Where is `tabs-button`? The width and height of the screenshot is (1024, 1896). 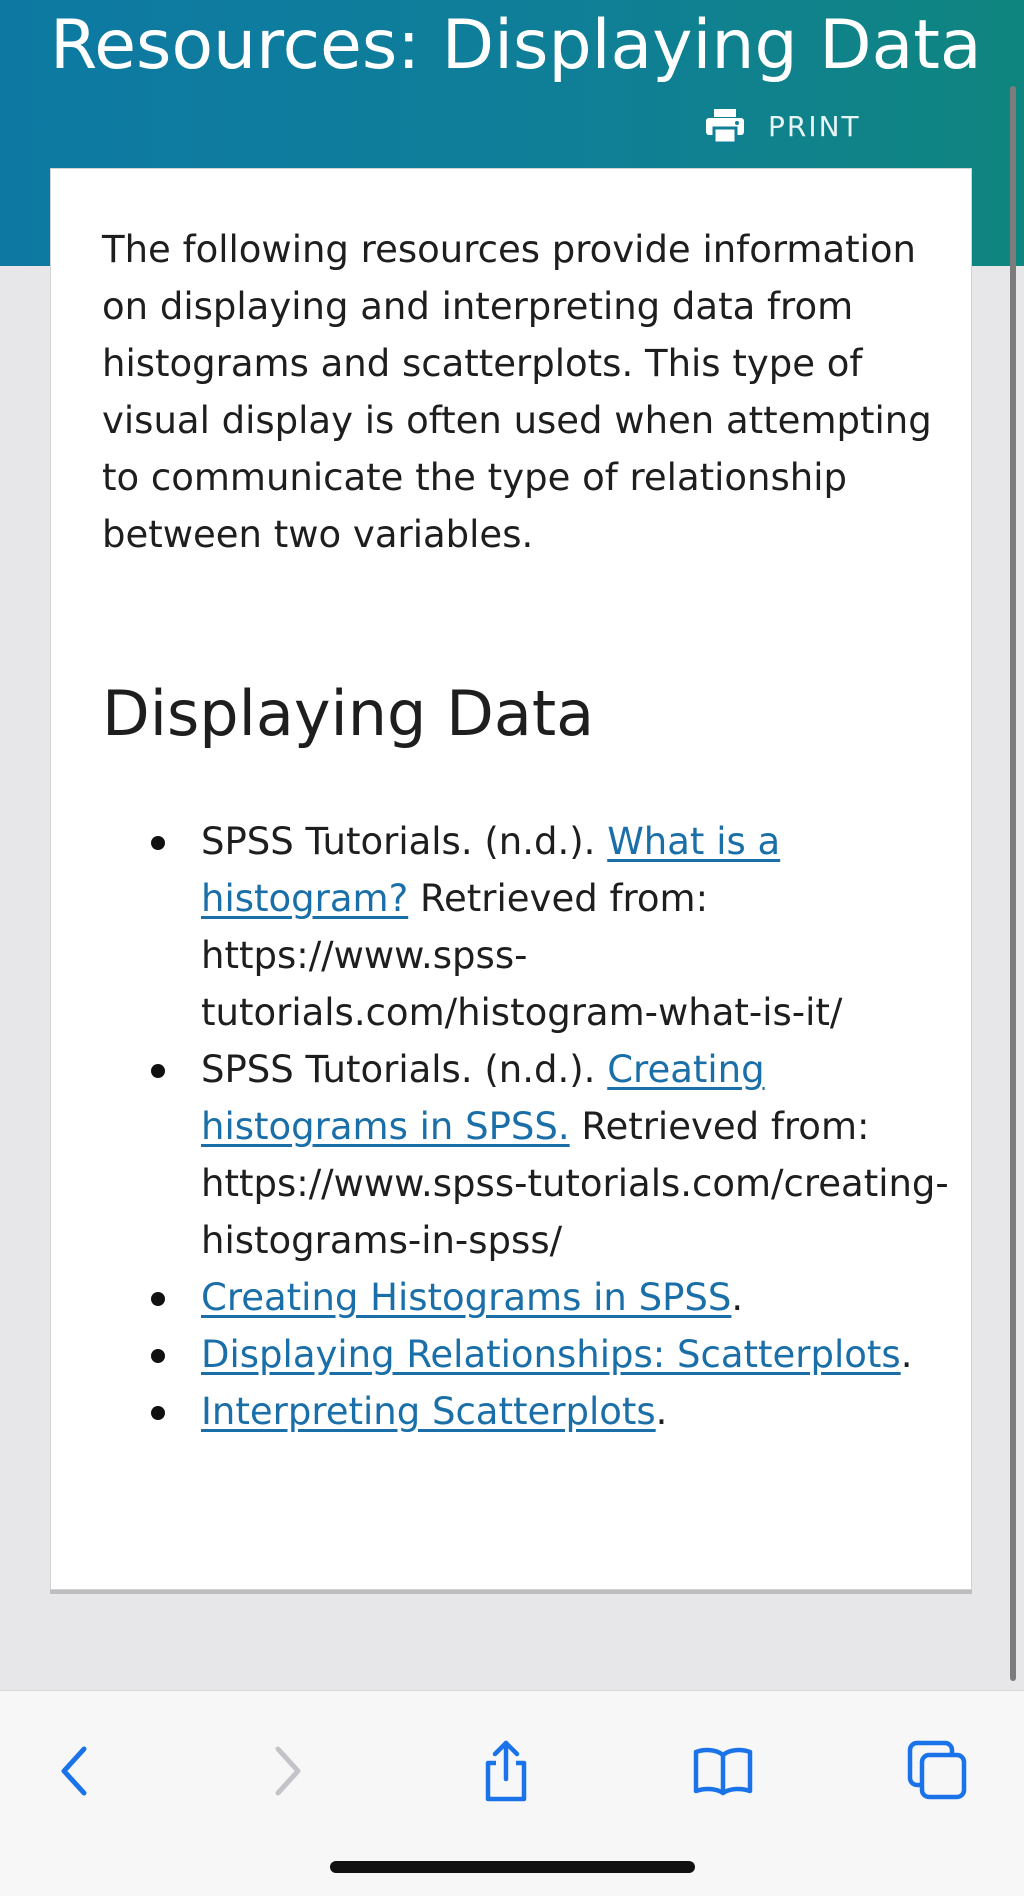 tabs-button is located at coordinates (938, 1771).